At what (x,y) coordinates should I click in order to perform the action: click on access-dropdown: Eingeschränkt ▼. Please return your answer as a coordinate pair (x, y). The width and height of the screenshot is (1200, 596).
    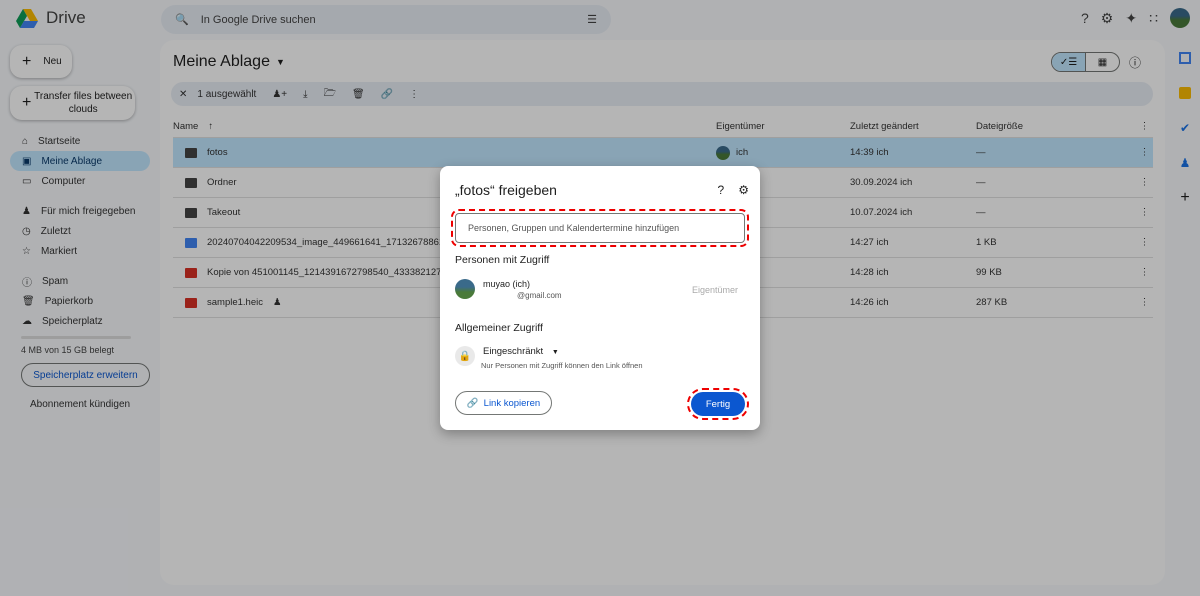
    Looking at the image, I should click on (521, 351).